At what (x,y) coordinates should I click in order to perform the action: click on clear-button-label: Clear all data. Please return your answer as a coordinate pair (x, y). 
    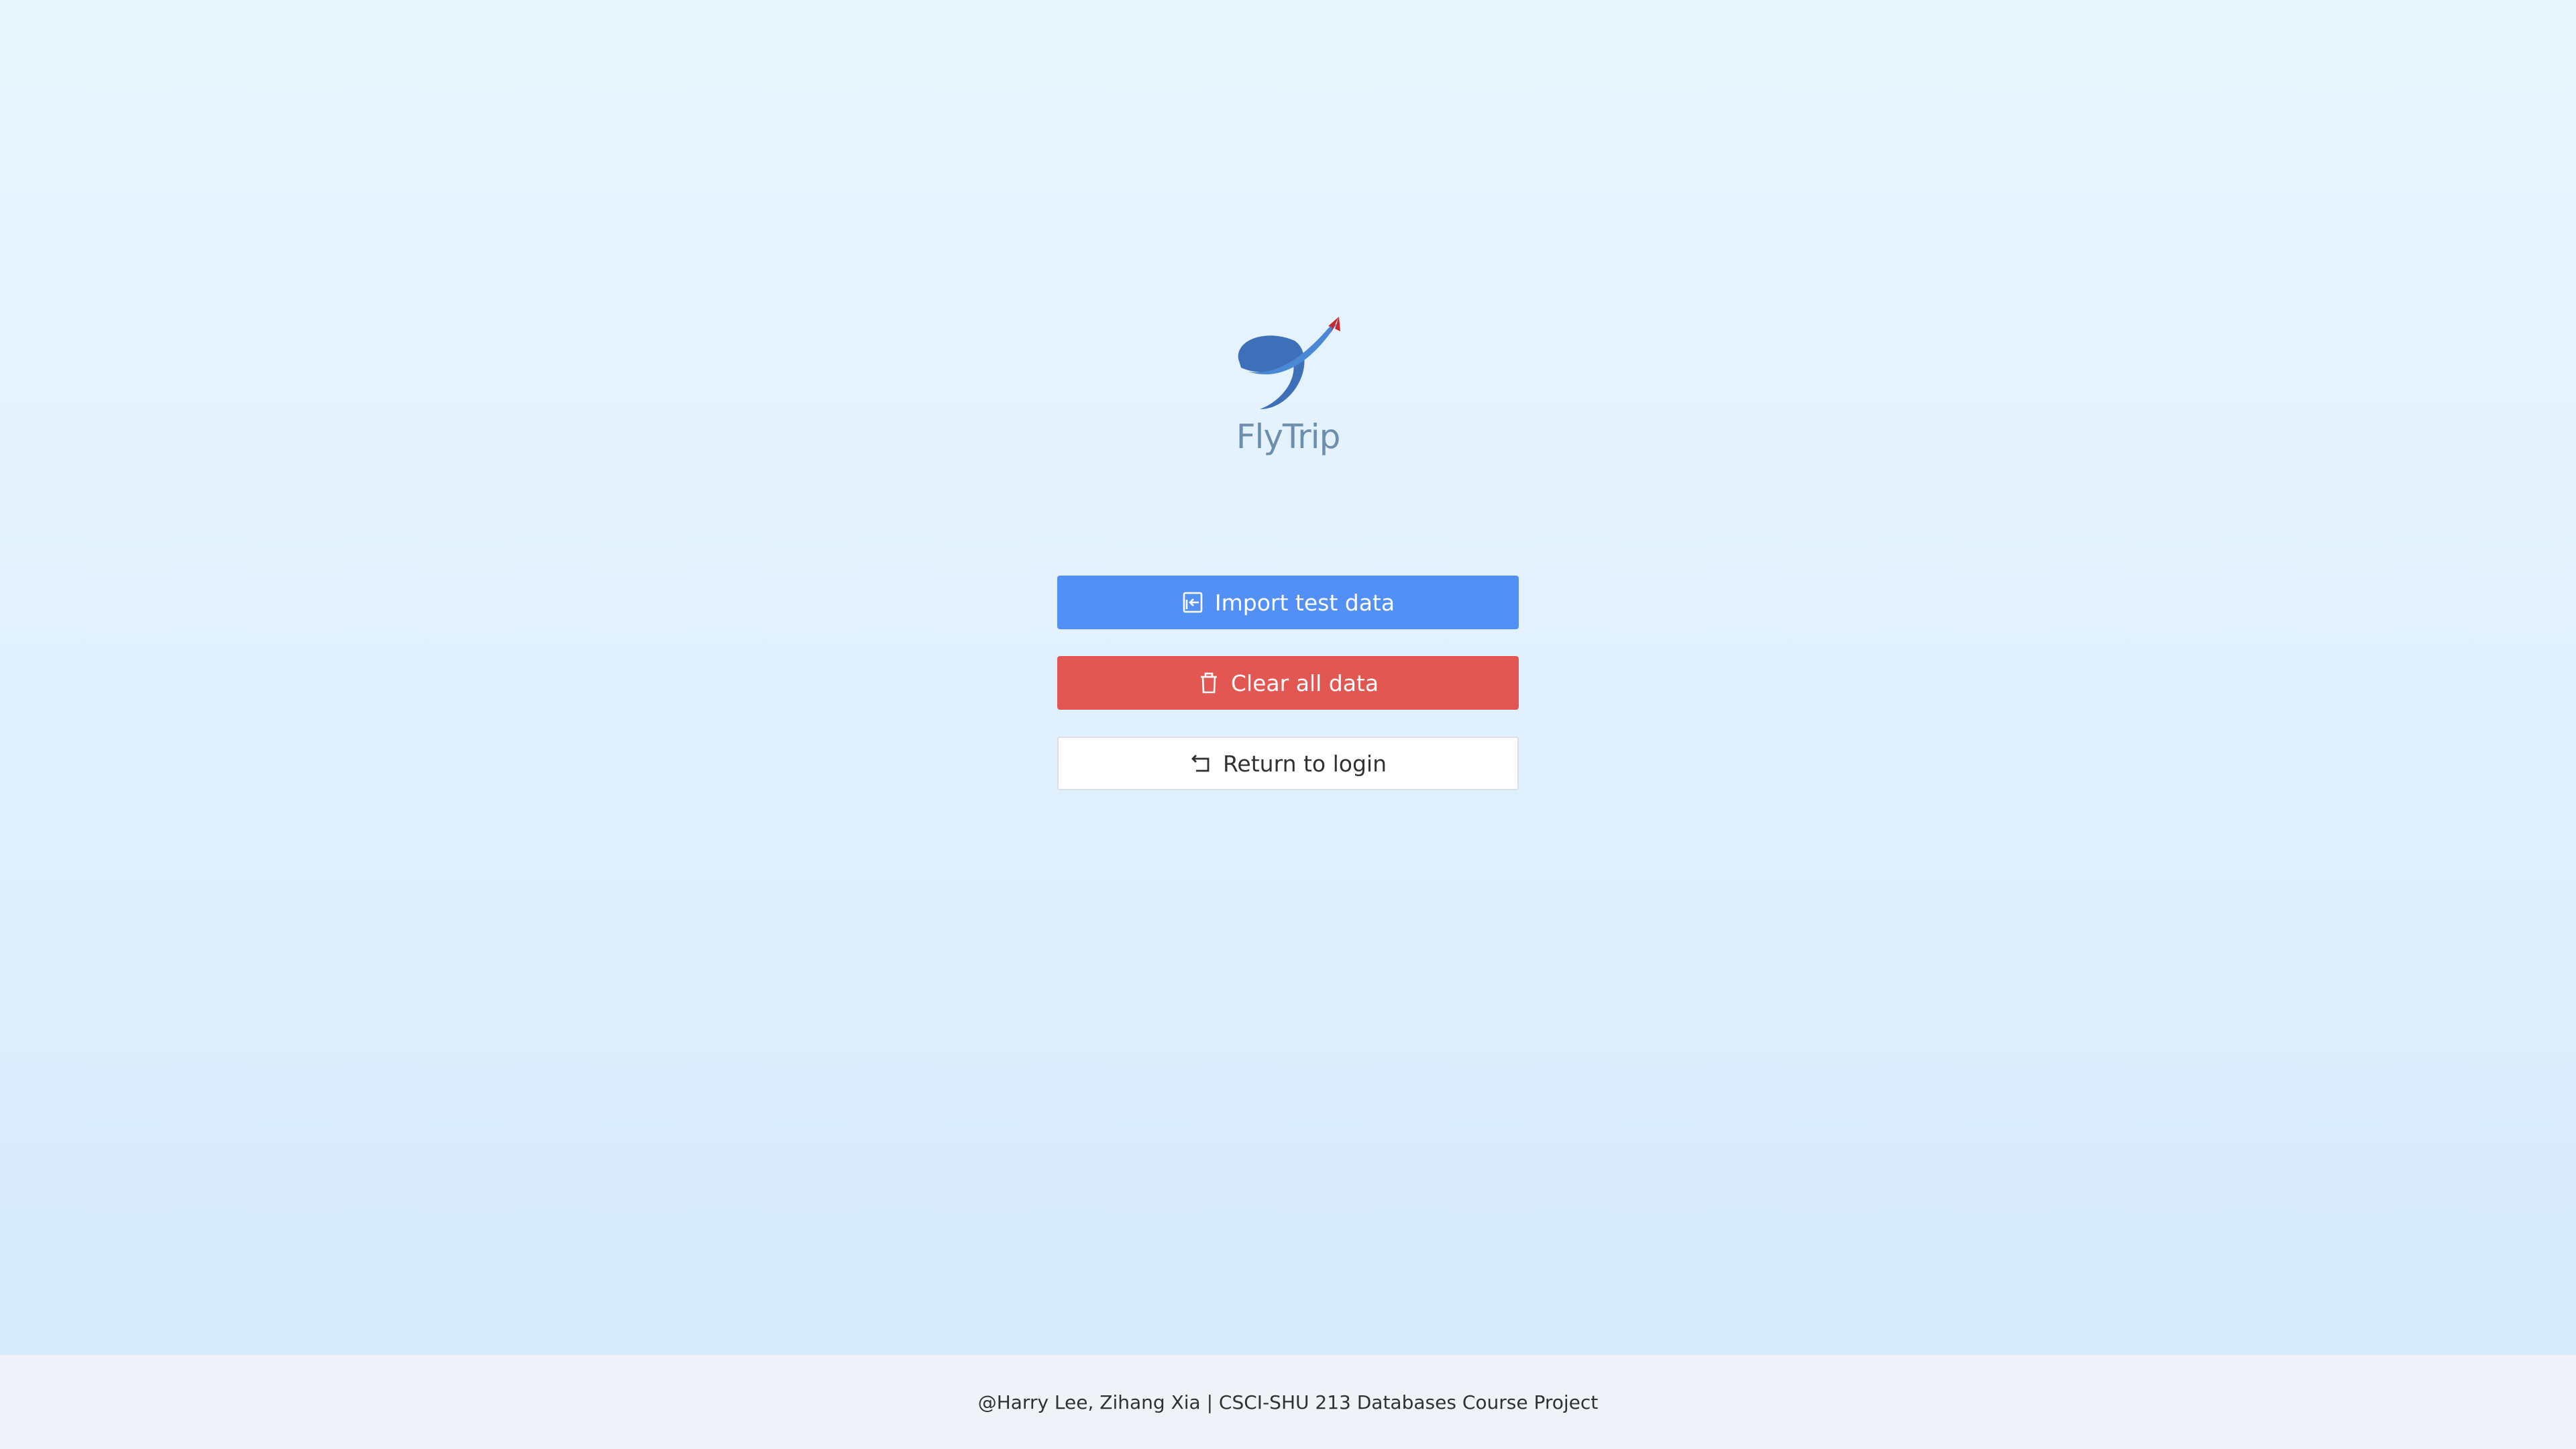
    Looking at the image, I should click on (1304, 682).